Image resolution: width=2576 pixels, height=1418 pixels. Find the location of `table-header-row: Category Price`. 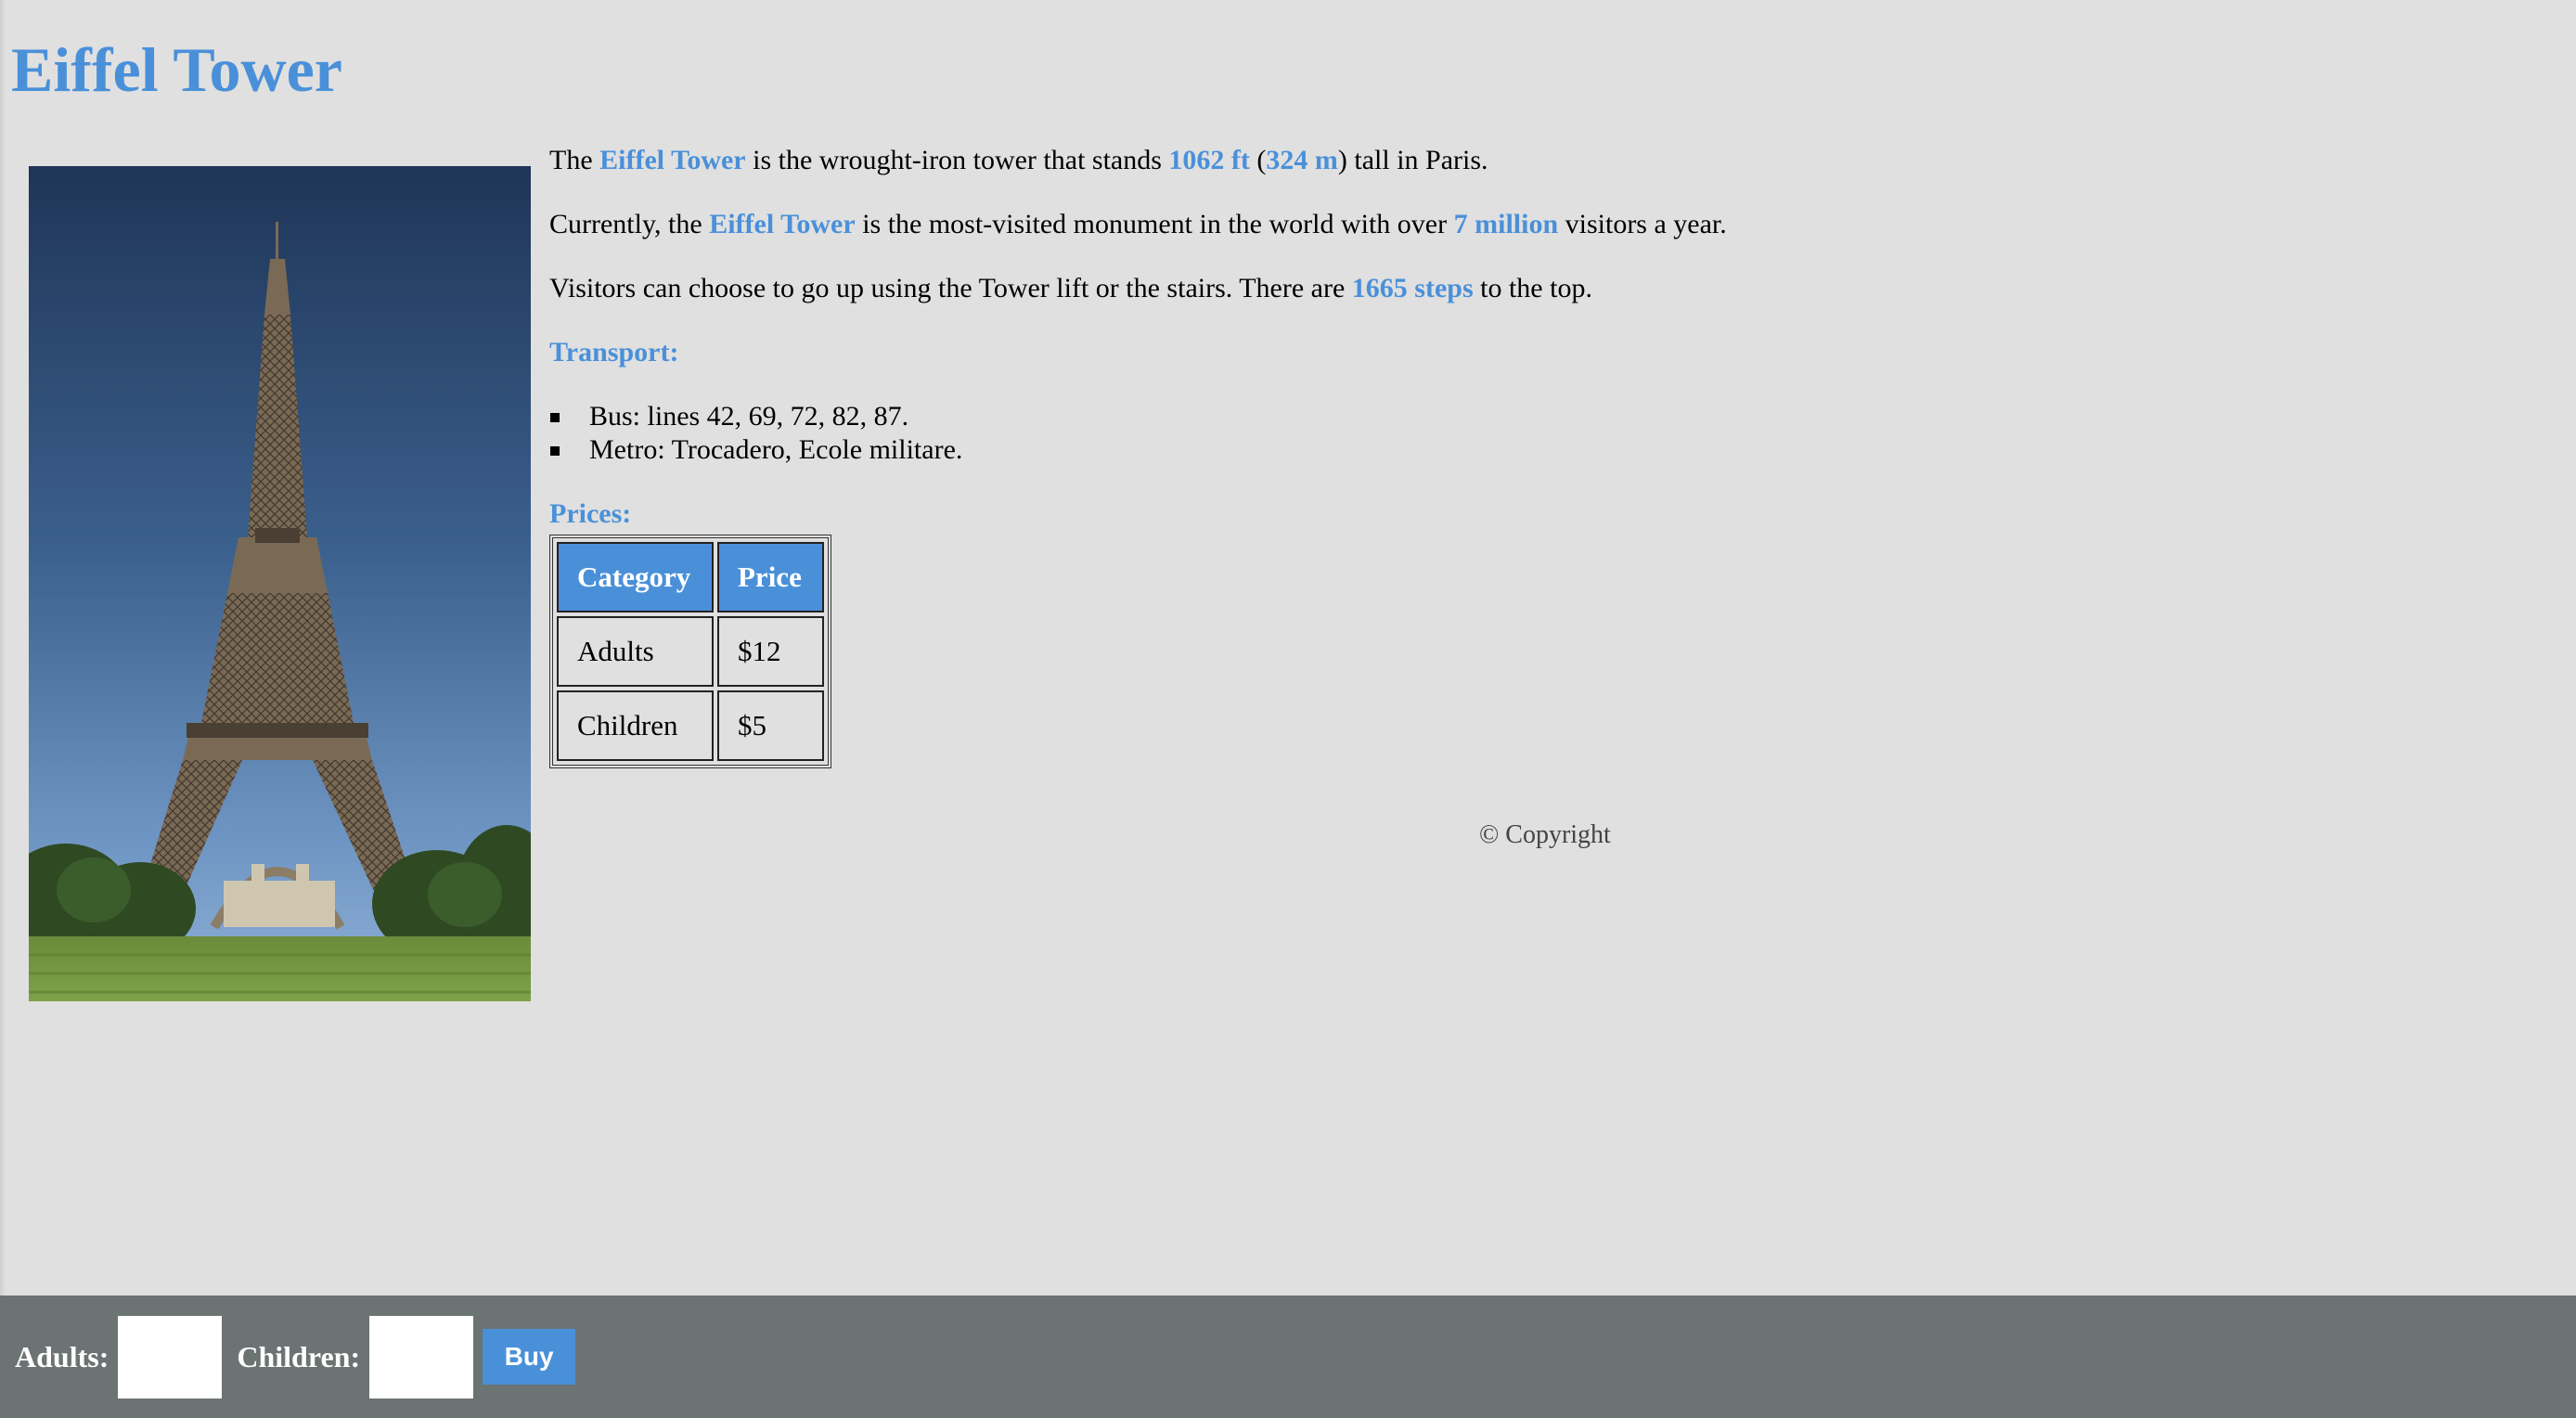

table-header-row: Category Price is located at coordinates (690, 577).